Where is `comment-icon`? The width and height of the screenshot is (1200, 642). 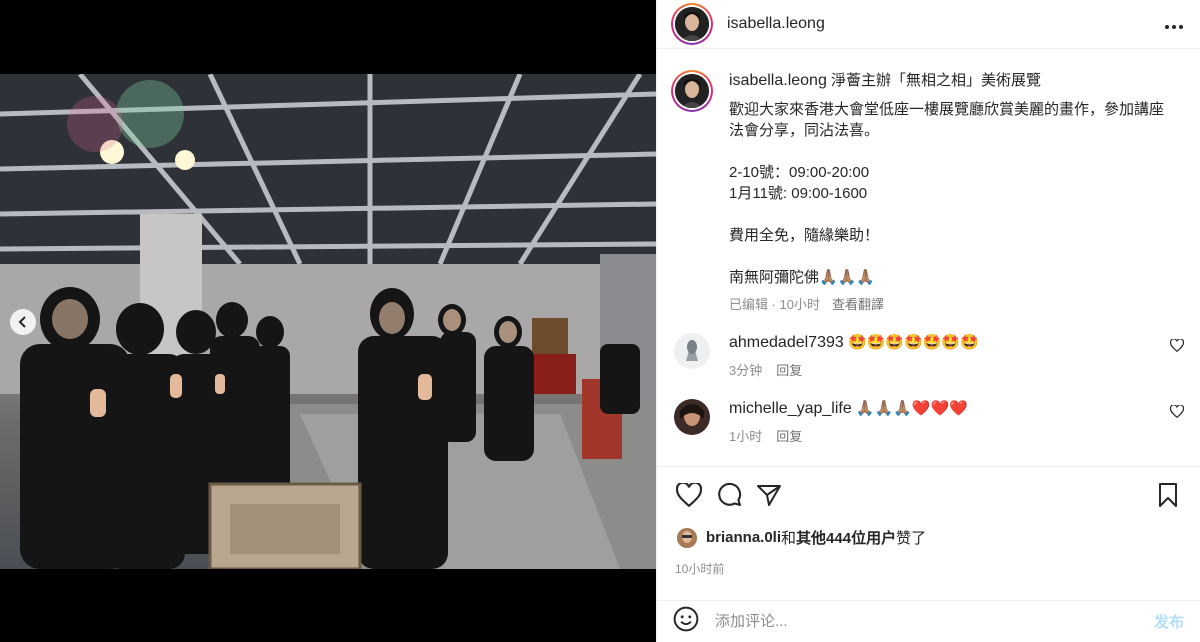
comment-icon is located at coordinates (729, 494).